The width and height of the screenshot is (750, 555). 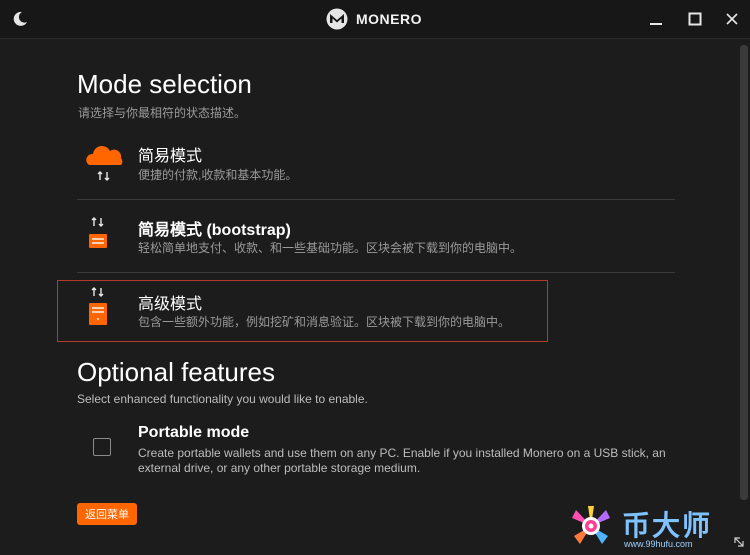 What do you see at coordinates (214, 230) in the screenshot?
I see `mode-title: 简易模式 (bootstrap)` at bounding box center [214, 230].